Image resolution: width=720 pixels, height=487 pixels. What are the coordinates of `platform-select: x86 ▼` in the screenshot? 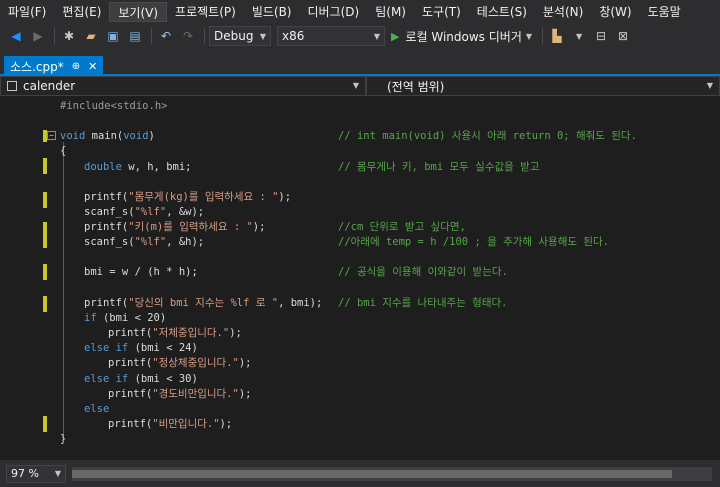 It's located at (331, 36).